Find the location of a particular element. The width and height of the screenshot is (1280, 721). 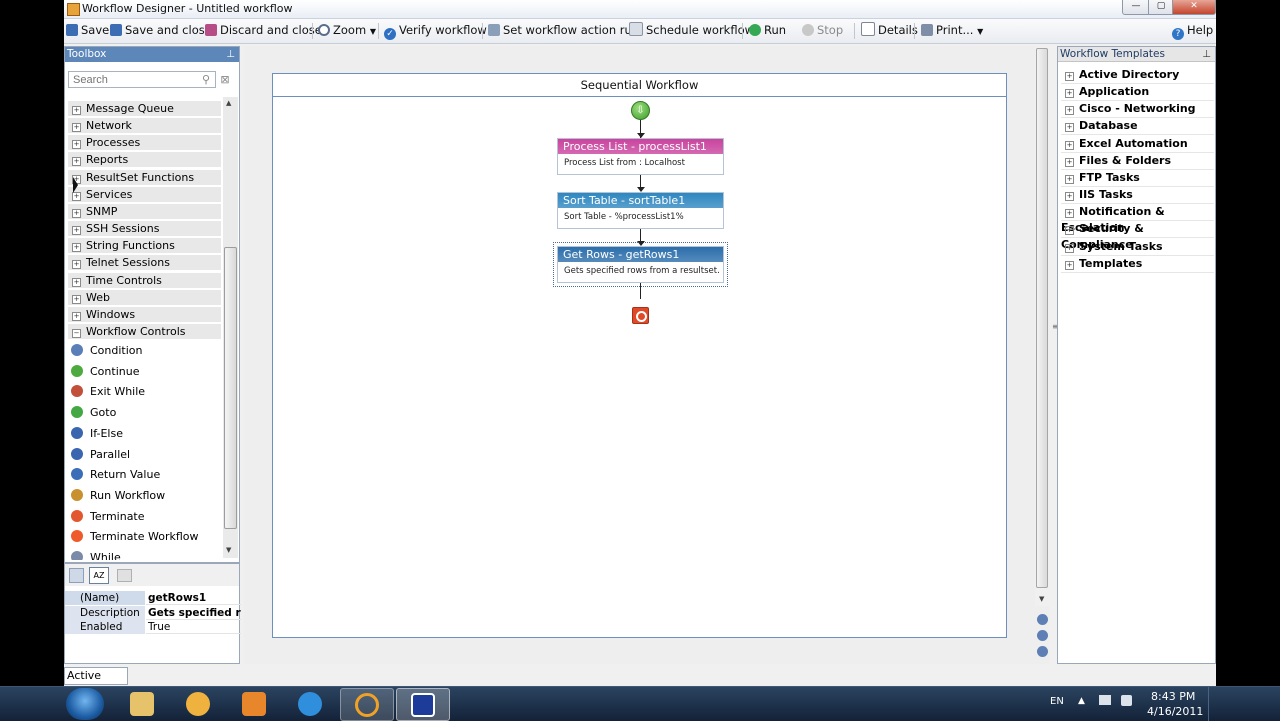

toolbox-category: + String Functions is located at coordinates (144, 246).